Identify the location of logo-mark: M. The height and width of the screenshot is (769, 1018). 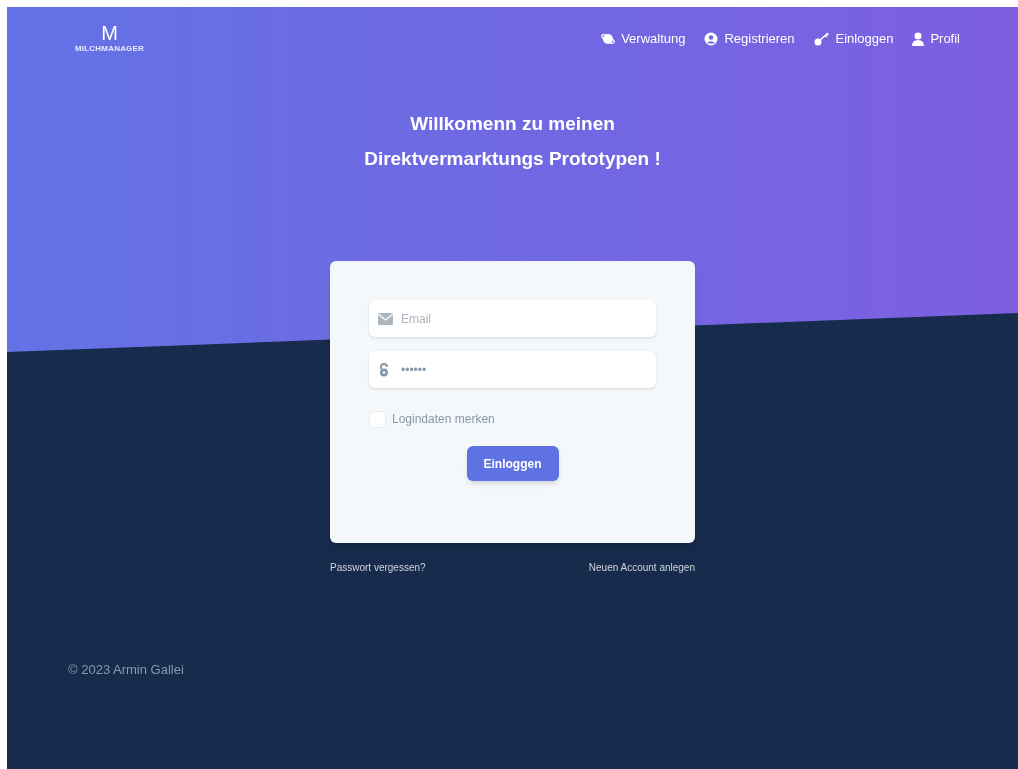
(109, 33).